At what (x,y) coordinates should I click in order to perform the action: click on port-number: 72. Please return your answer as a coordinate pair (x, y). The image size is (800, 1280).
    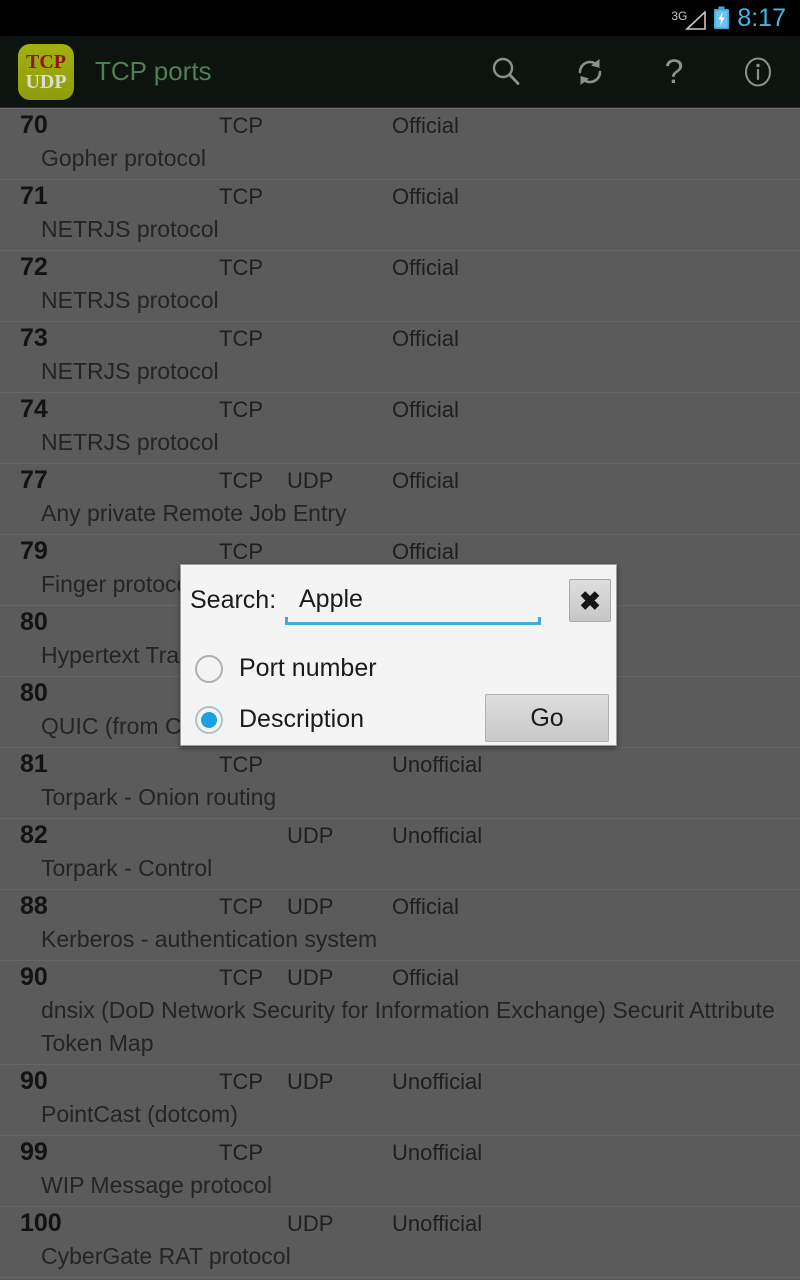
    Looking at the image, I should click on (34, 267).